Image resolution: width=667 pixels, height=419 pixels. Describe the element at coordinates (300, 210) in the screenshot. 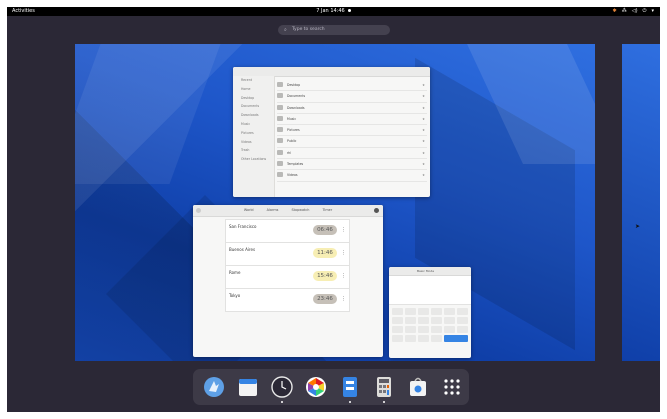

I see `tab-stopwatch: Stopwatch` at that location.